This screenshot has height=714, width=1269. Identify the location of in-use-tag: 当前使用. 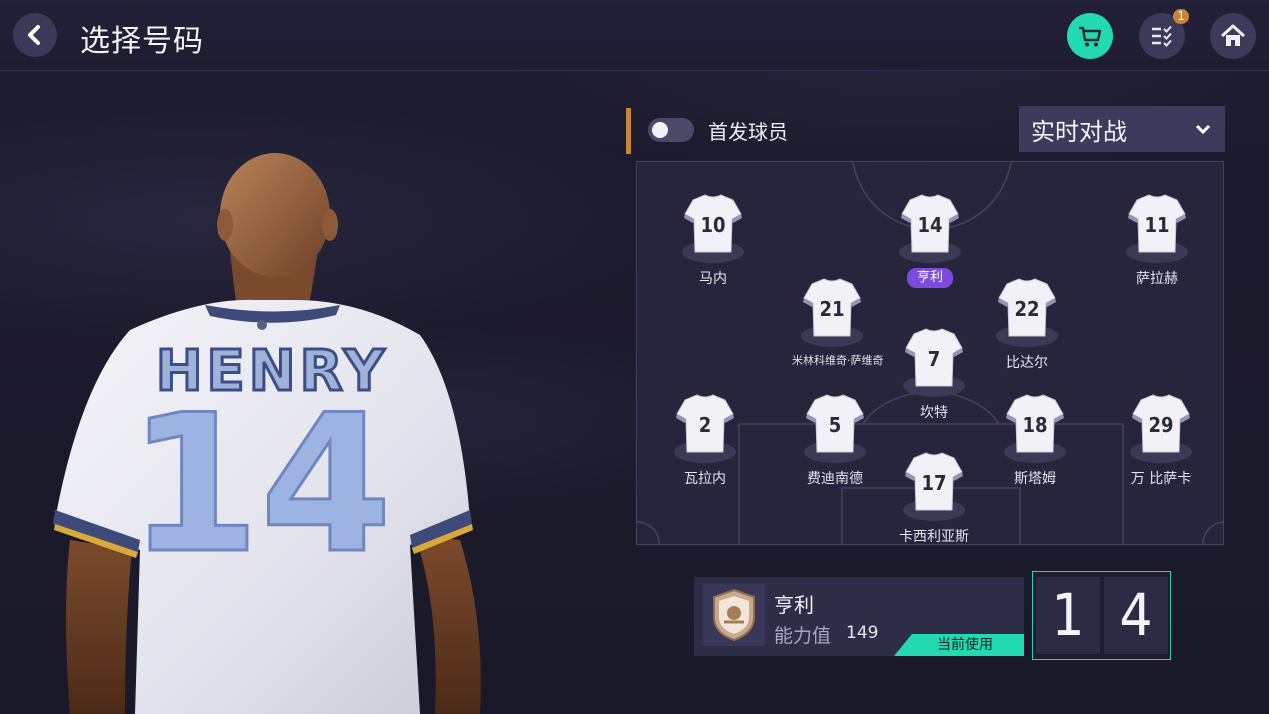
(959, 645).